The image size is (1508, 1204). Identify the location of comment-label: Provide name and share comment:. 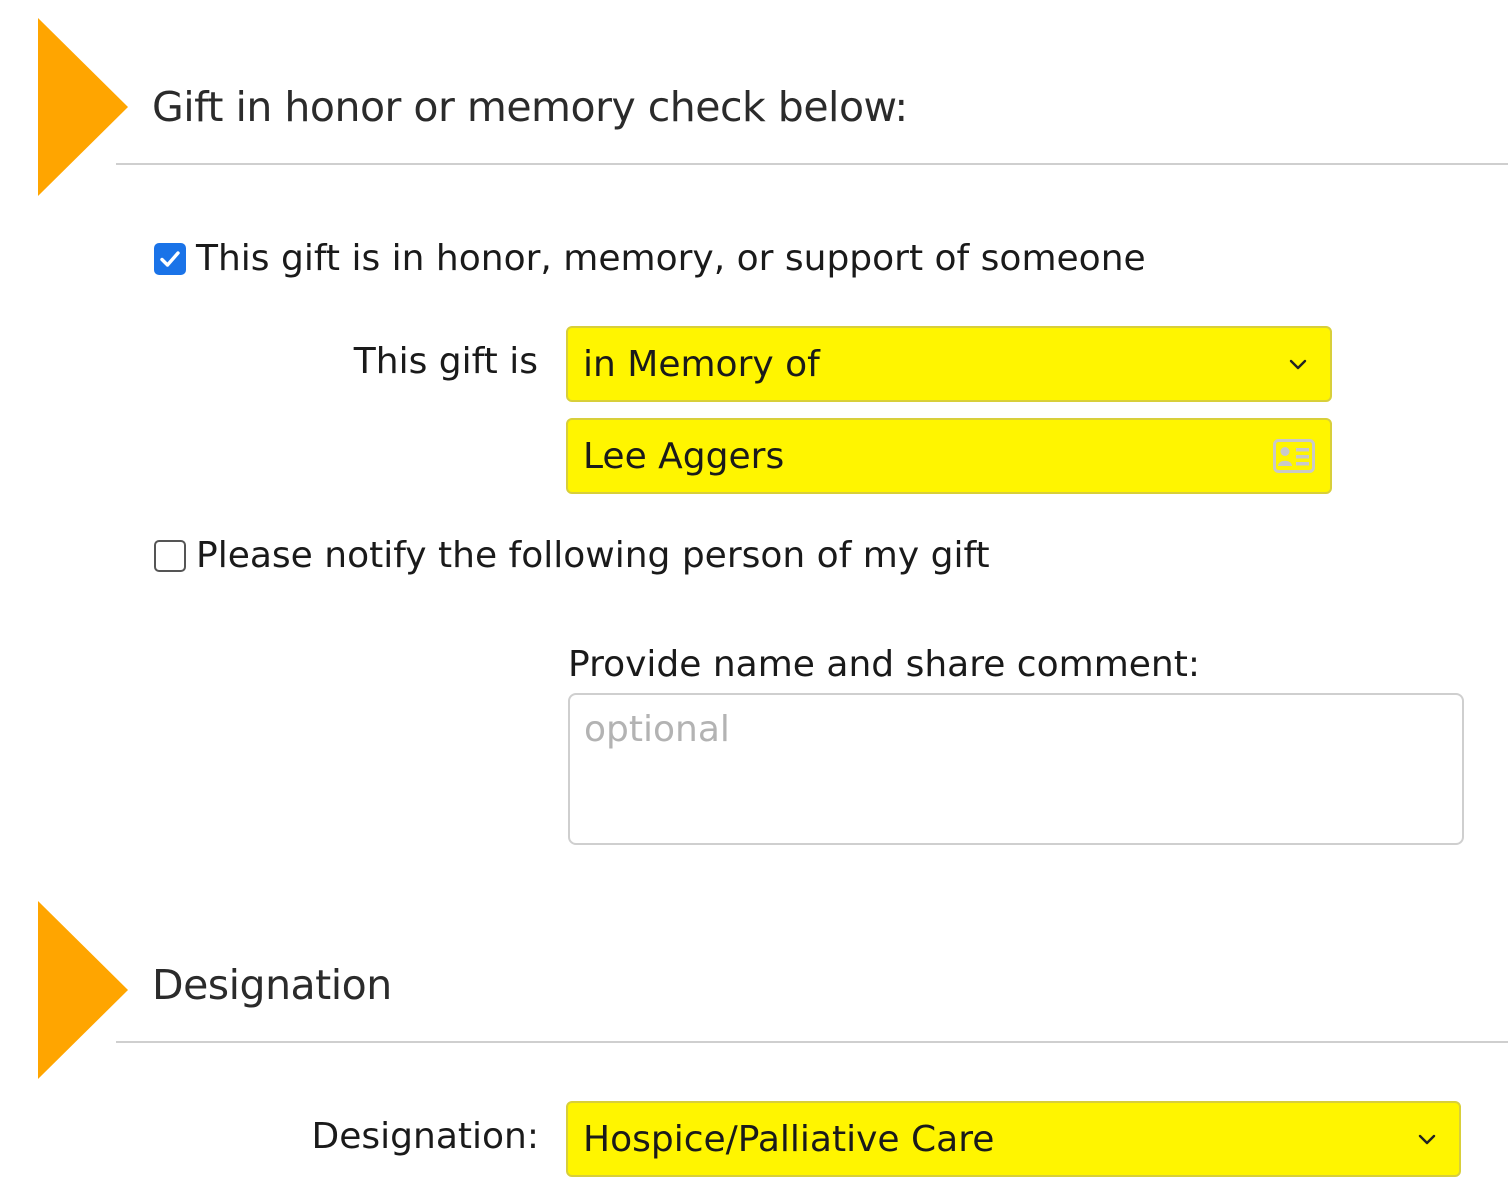
(884, 664).